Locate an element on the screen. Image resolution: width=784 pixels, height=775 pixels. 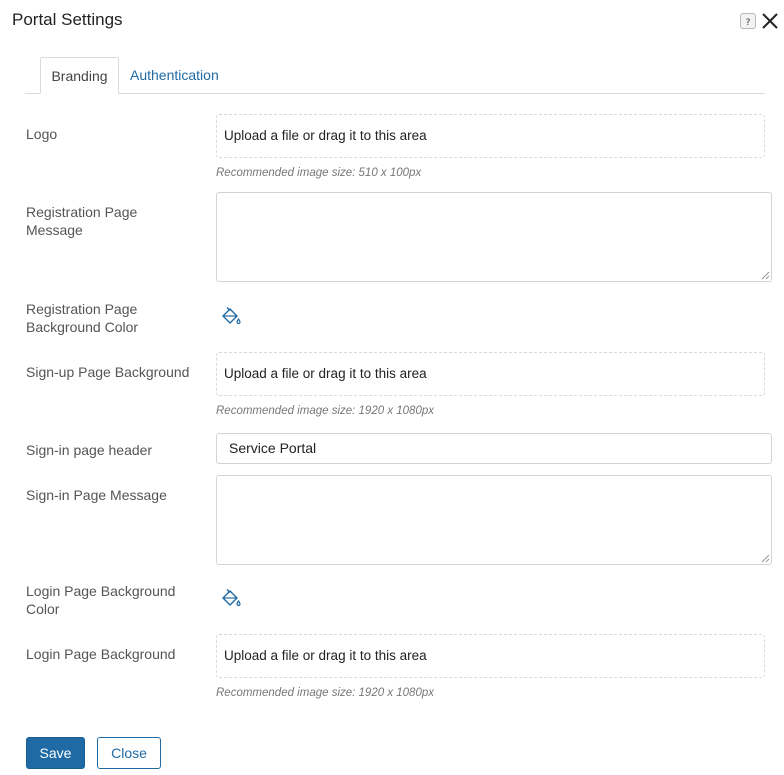
registration-message-label: Registration Page Message is located at coordinates (82, 221).